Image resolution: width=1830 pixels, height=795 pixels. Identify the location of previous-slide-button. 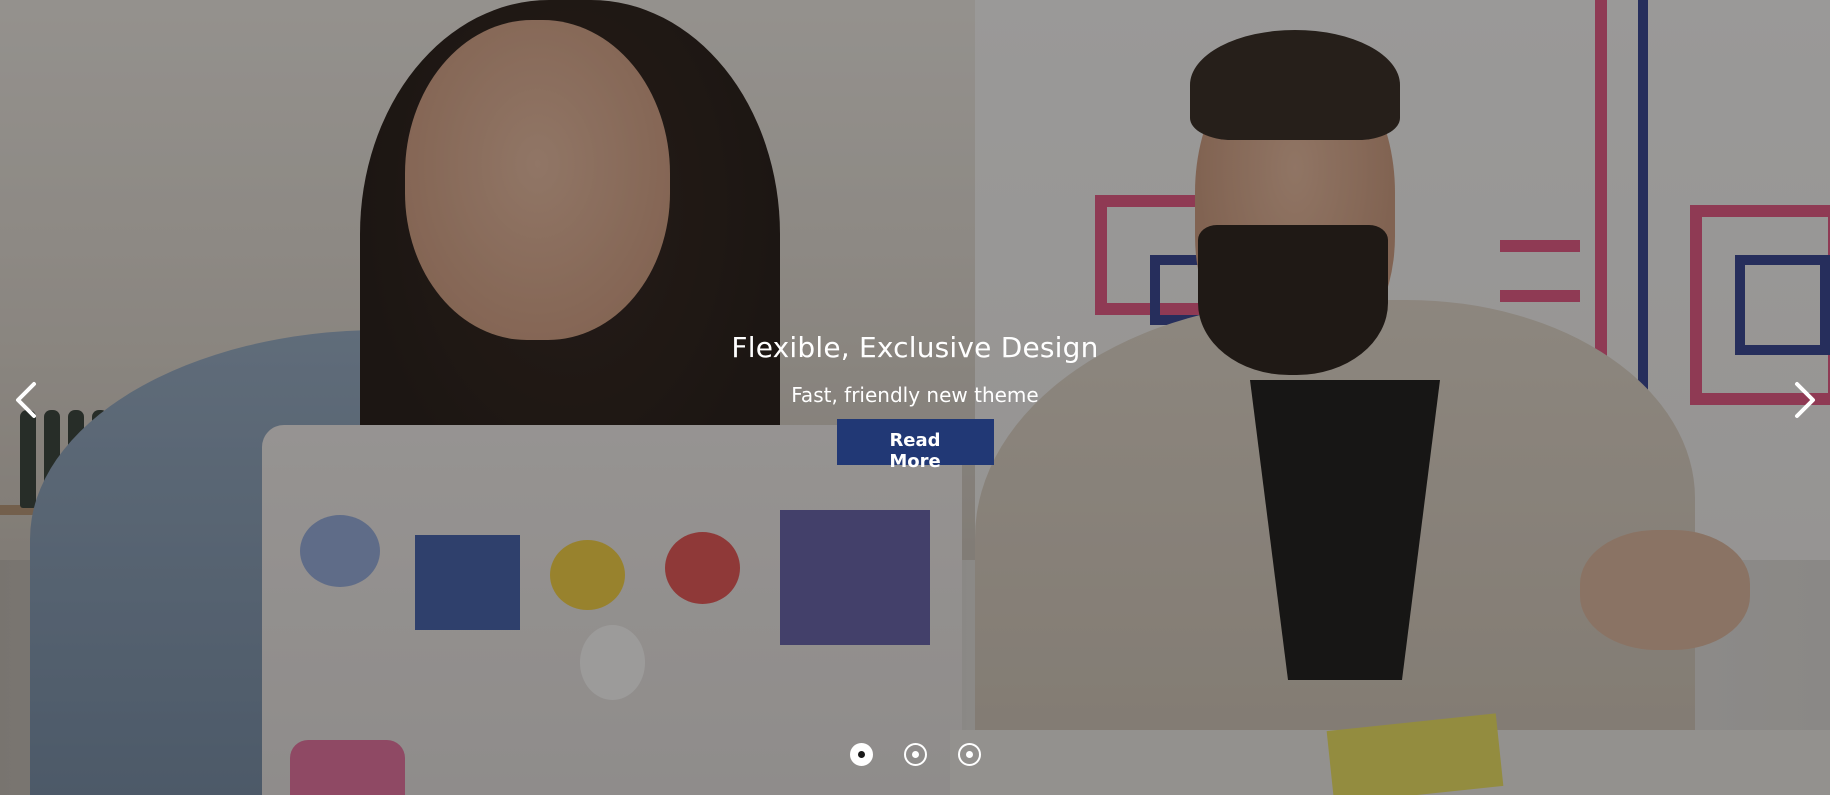
(27, 400).